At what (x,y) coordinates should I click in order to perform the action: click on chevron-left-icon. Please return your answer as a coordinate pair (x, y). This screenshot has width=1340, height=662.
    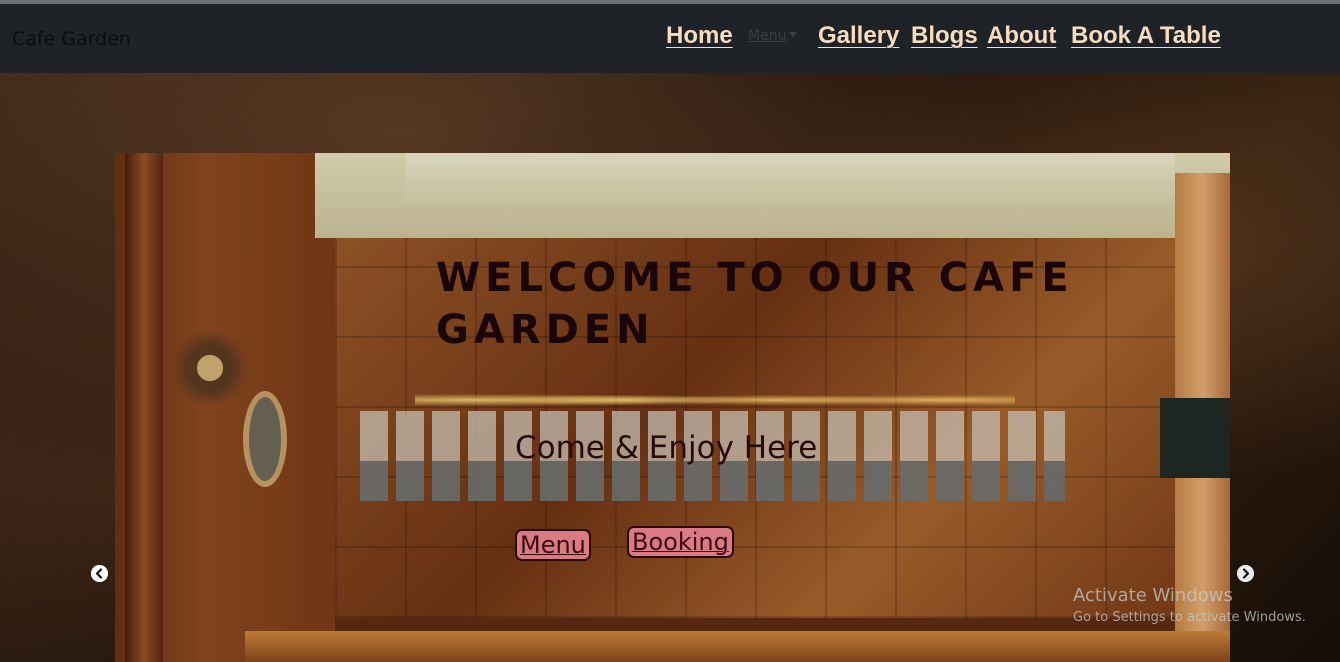
    Looking at the image, I should click on (99, 573).